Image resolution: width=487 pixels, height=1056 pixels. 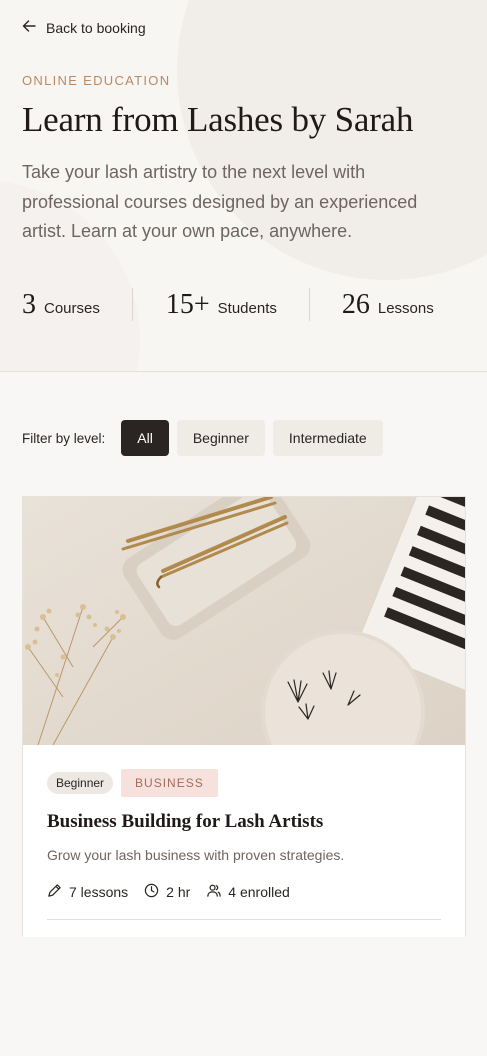 I want to click on filter-chip-all: All, so click(x=145, y=438).